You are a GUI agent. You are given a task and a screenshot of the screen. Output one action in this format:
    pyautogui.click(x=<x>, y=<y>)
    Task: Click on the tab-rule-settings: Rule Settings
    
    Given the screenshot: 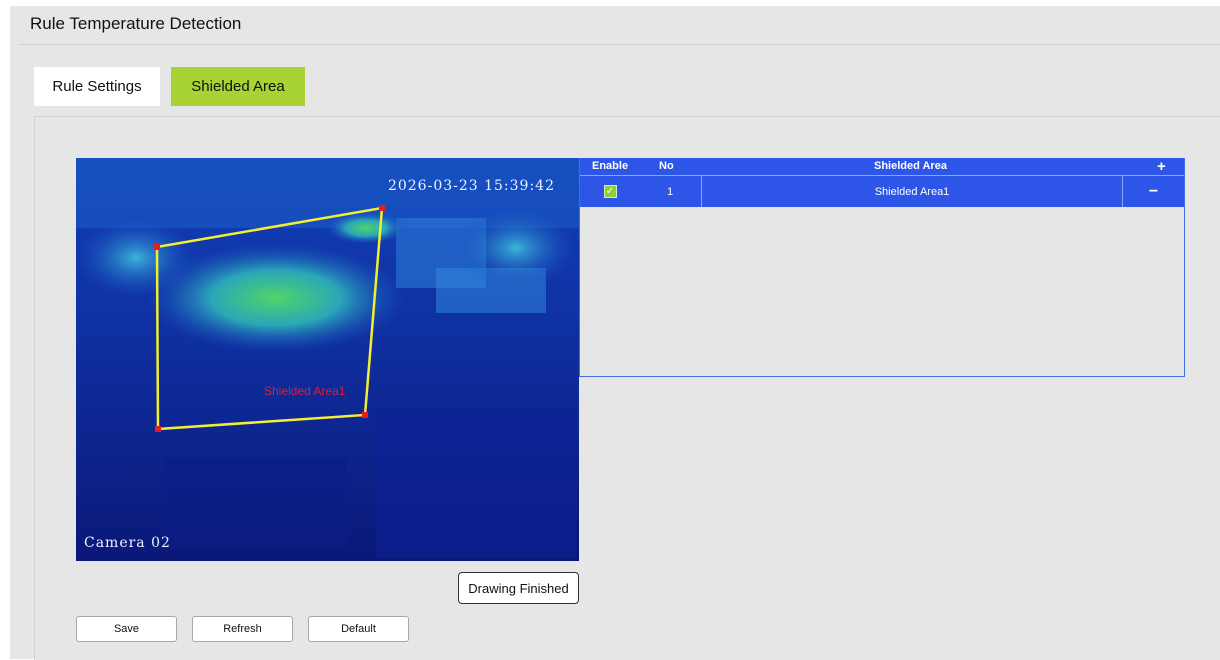 What is the action you would take?
    pyautogui.click(x=97, y=86)
    